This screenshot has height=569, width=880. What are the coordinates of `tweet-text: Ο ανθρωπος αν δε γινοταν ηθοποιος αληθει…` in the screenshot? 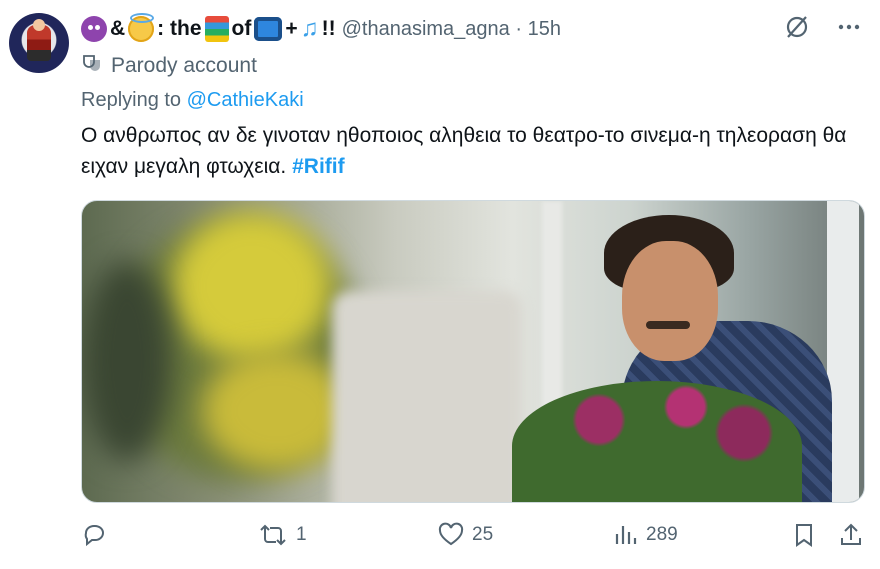 It's located at (464, 151).